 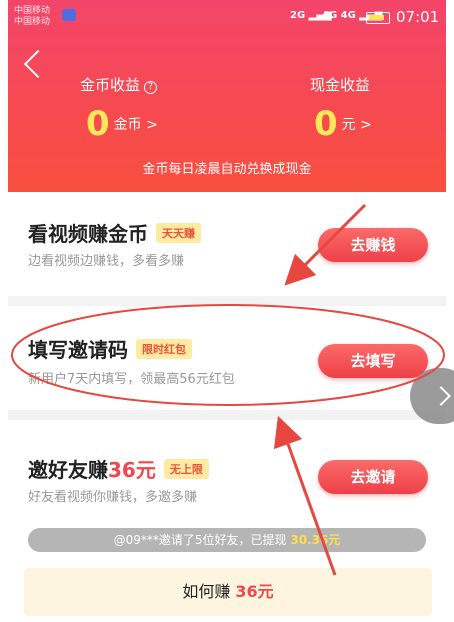 What do you see at coordinates (228, 592) in the screenshot?
I see `how-to-earn-link: 如何赚 36元` at bounding box center [228, 592].